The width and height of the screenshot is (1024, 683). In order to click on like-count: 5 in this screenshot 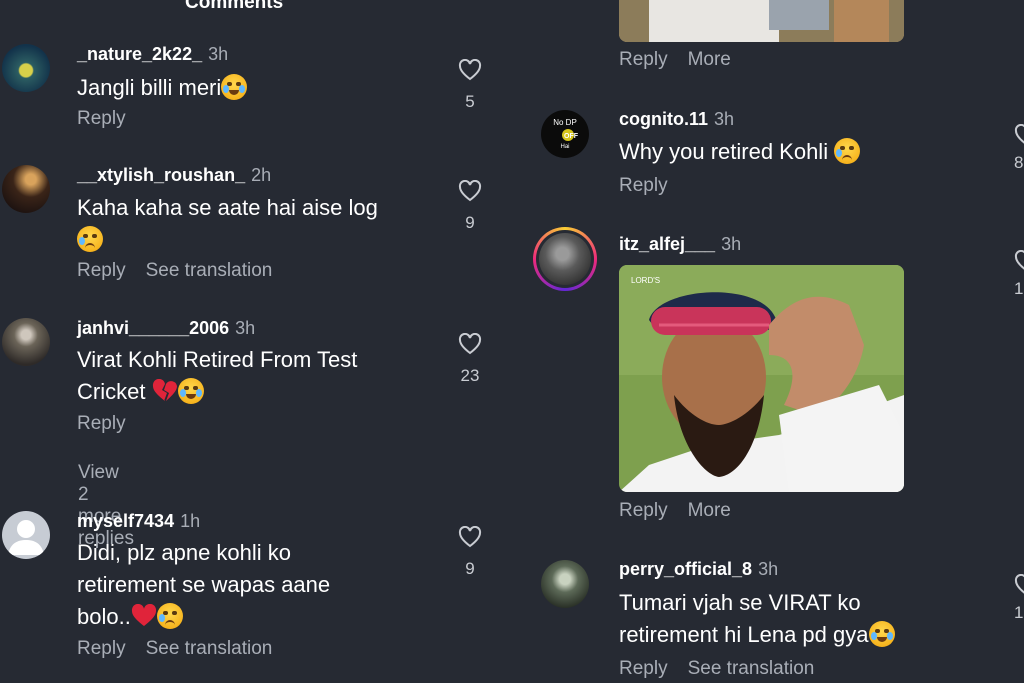, I will do `click(470, 101)`.